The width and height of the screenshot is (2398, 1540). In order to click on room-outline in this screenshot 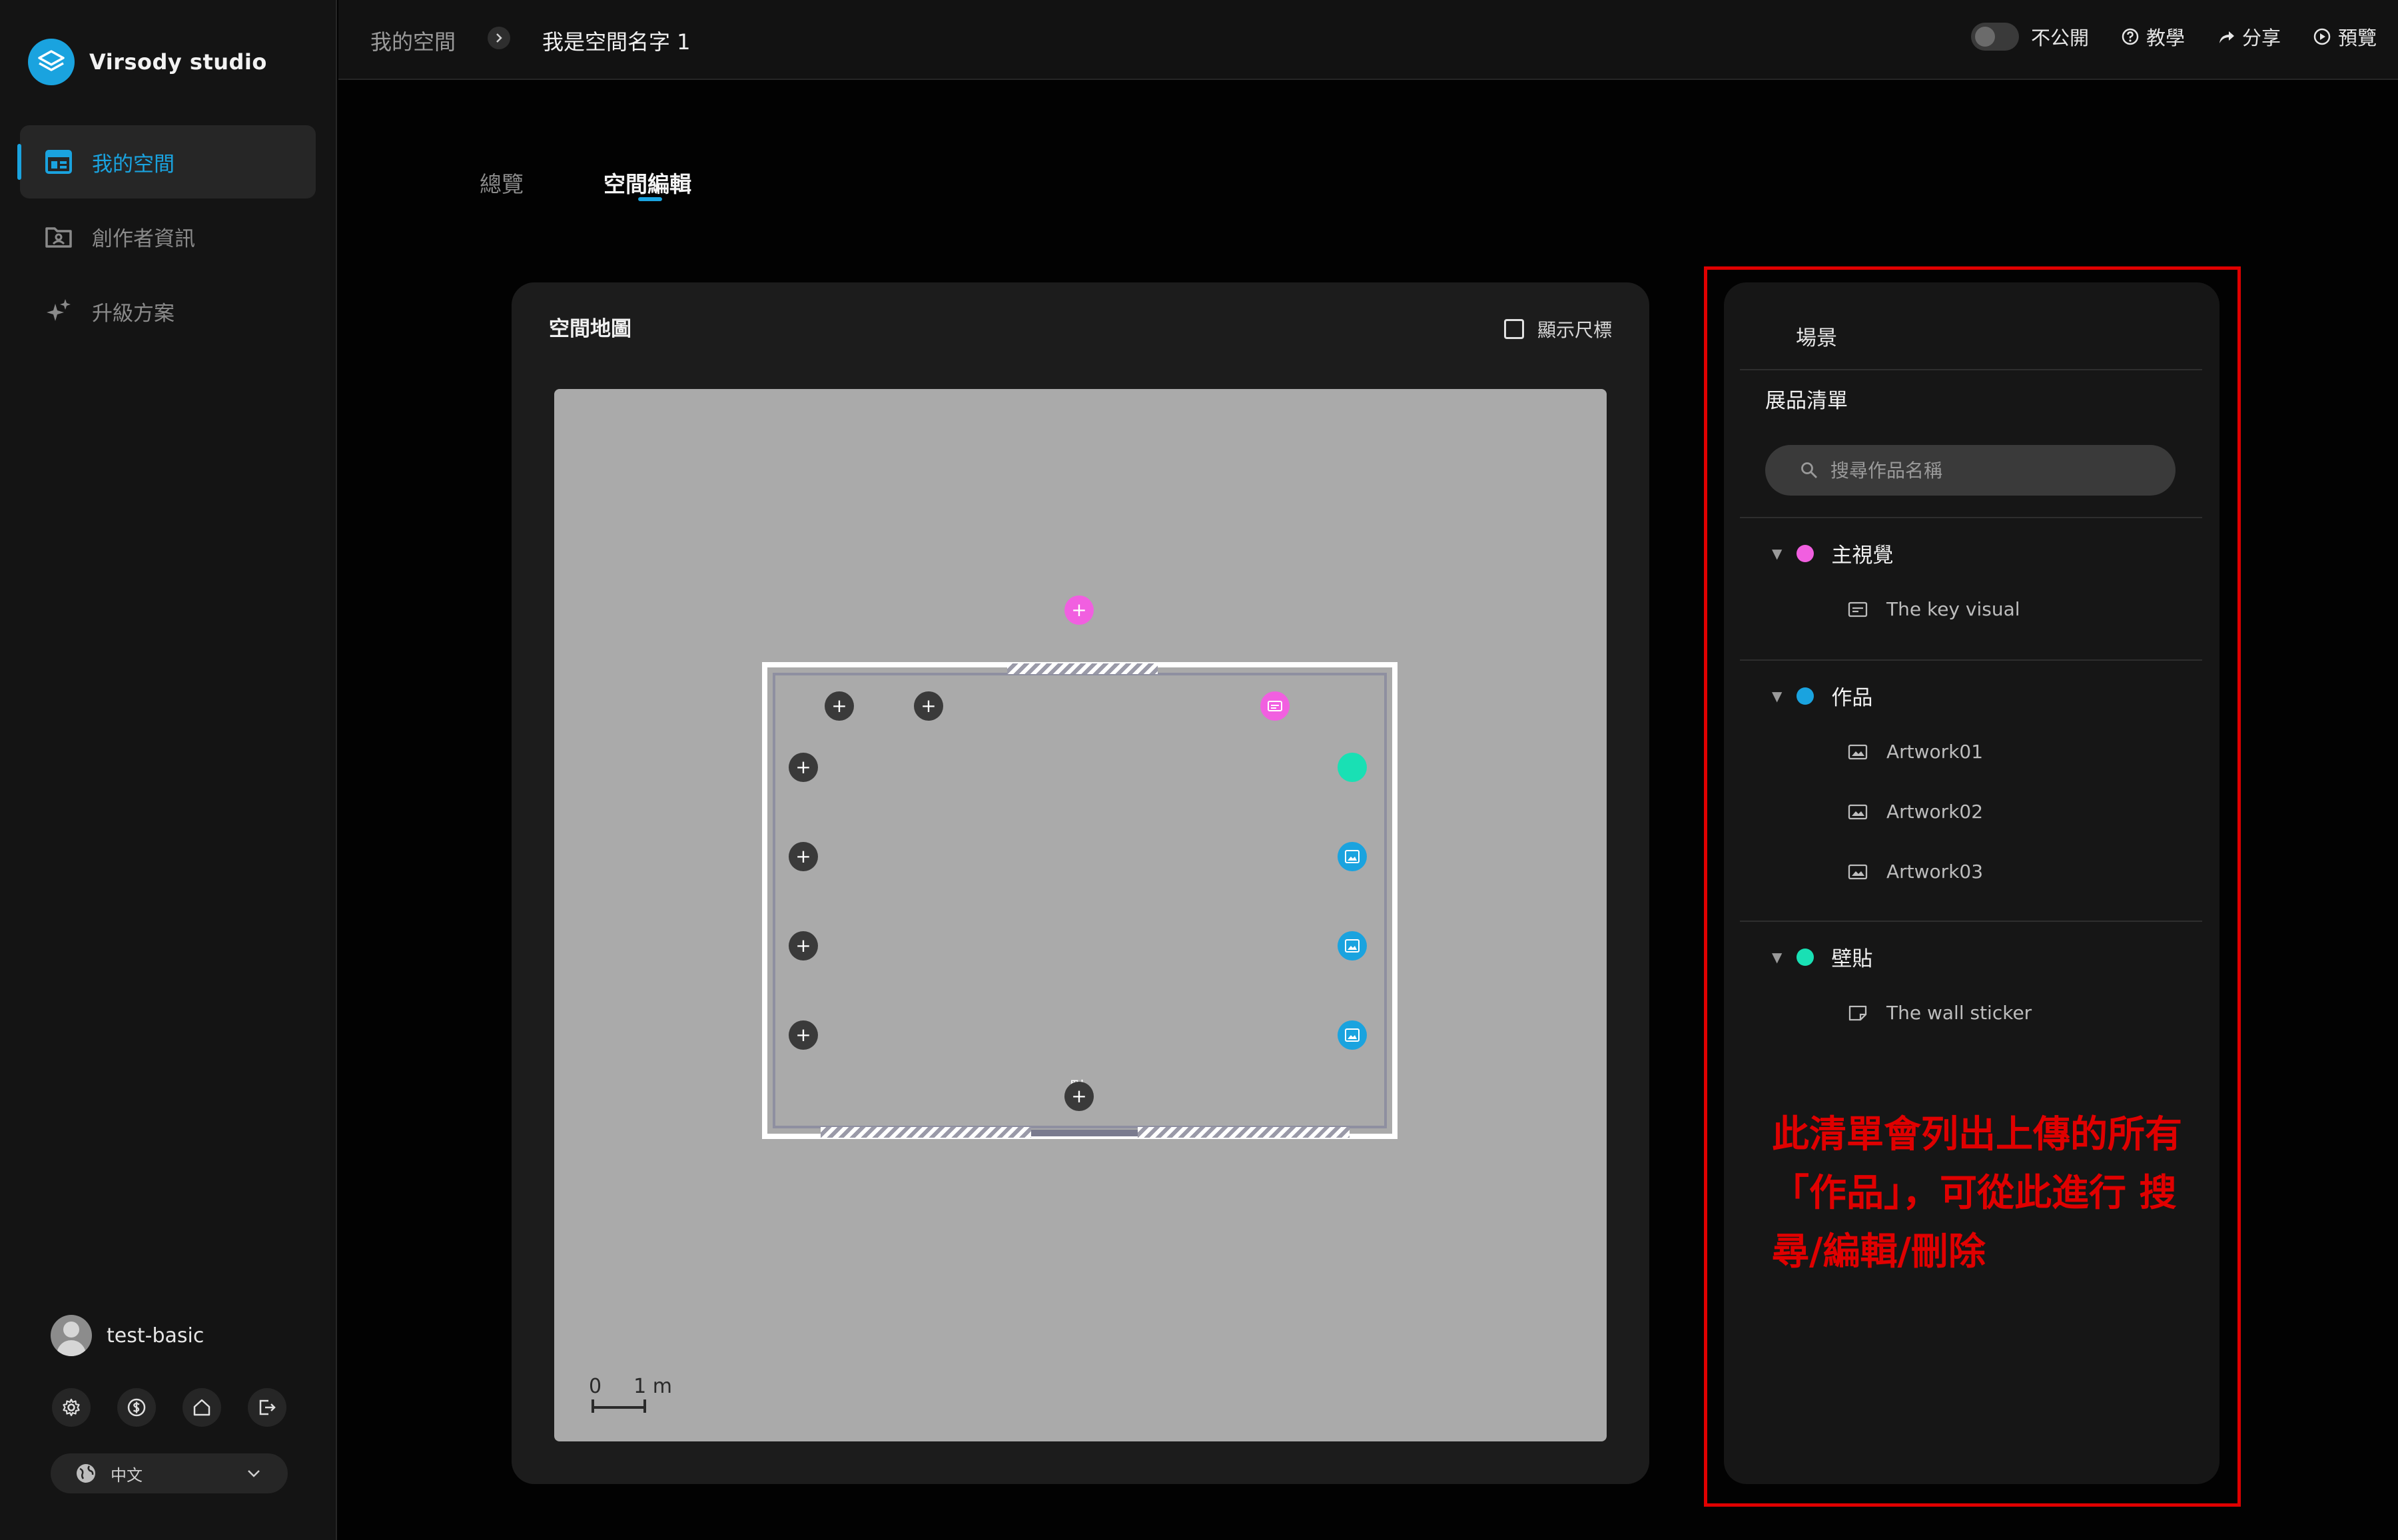, I will do `click(1080, 901)`.